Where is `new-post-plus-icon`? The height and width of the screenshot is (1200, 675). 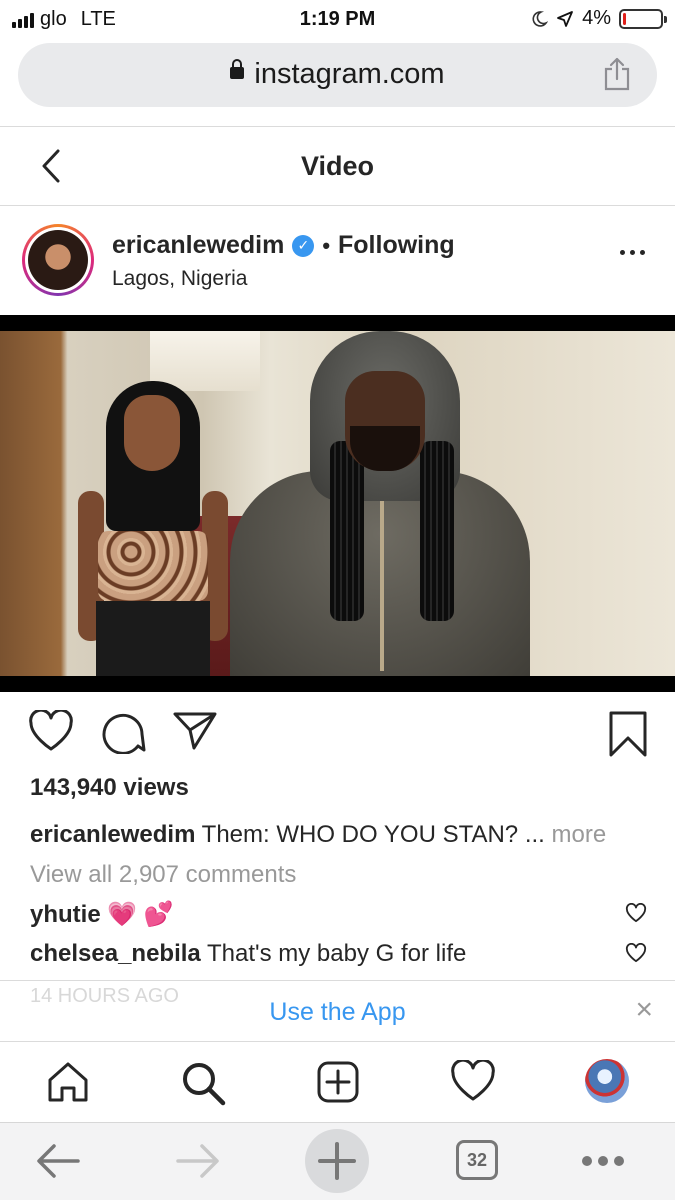 new-post-plus-icon is located at coordinates (338, 1082).